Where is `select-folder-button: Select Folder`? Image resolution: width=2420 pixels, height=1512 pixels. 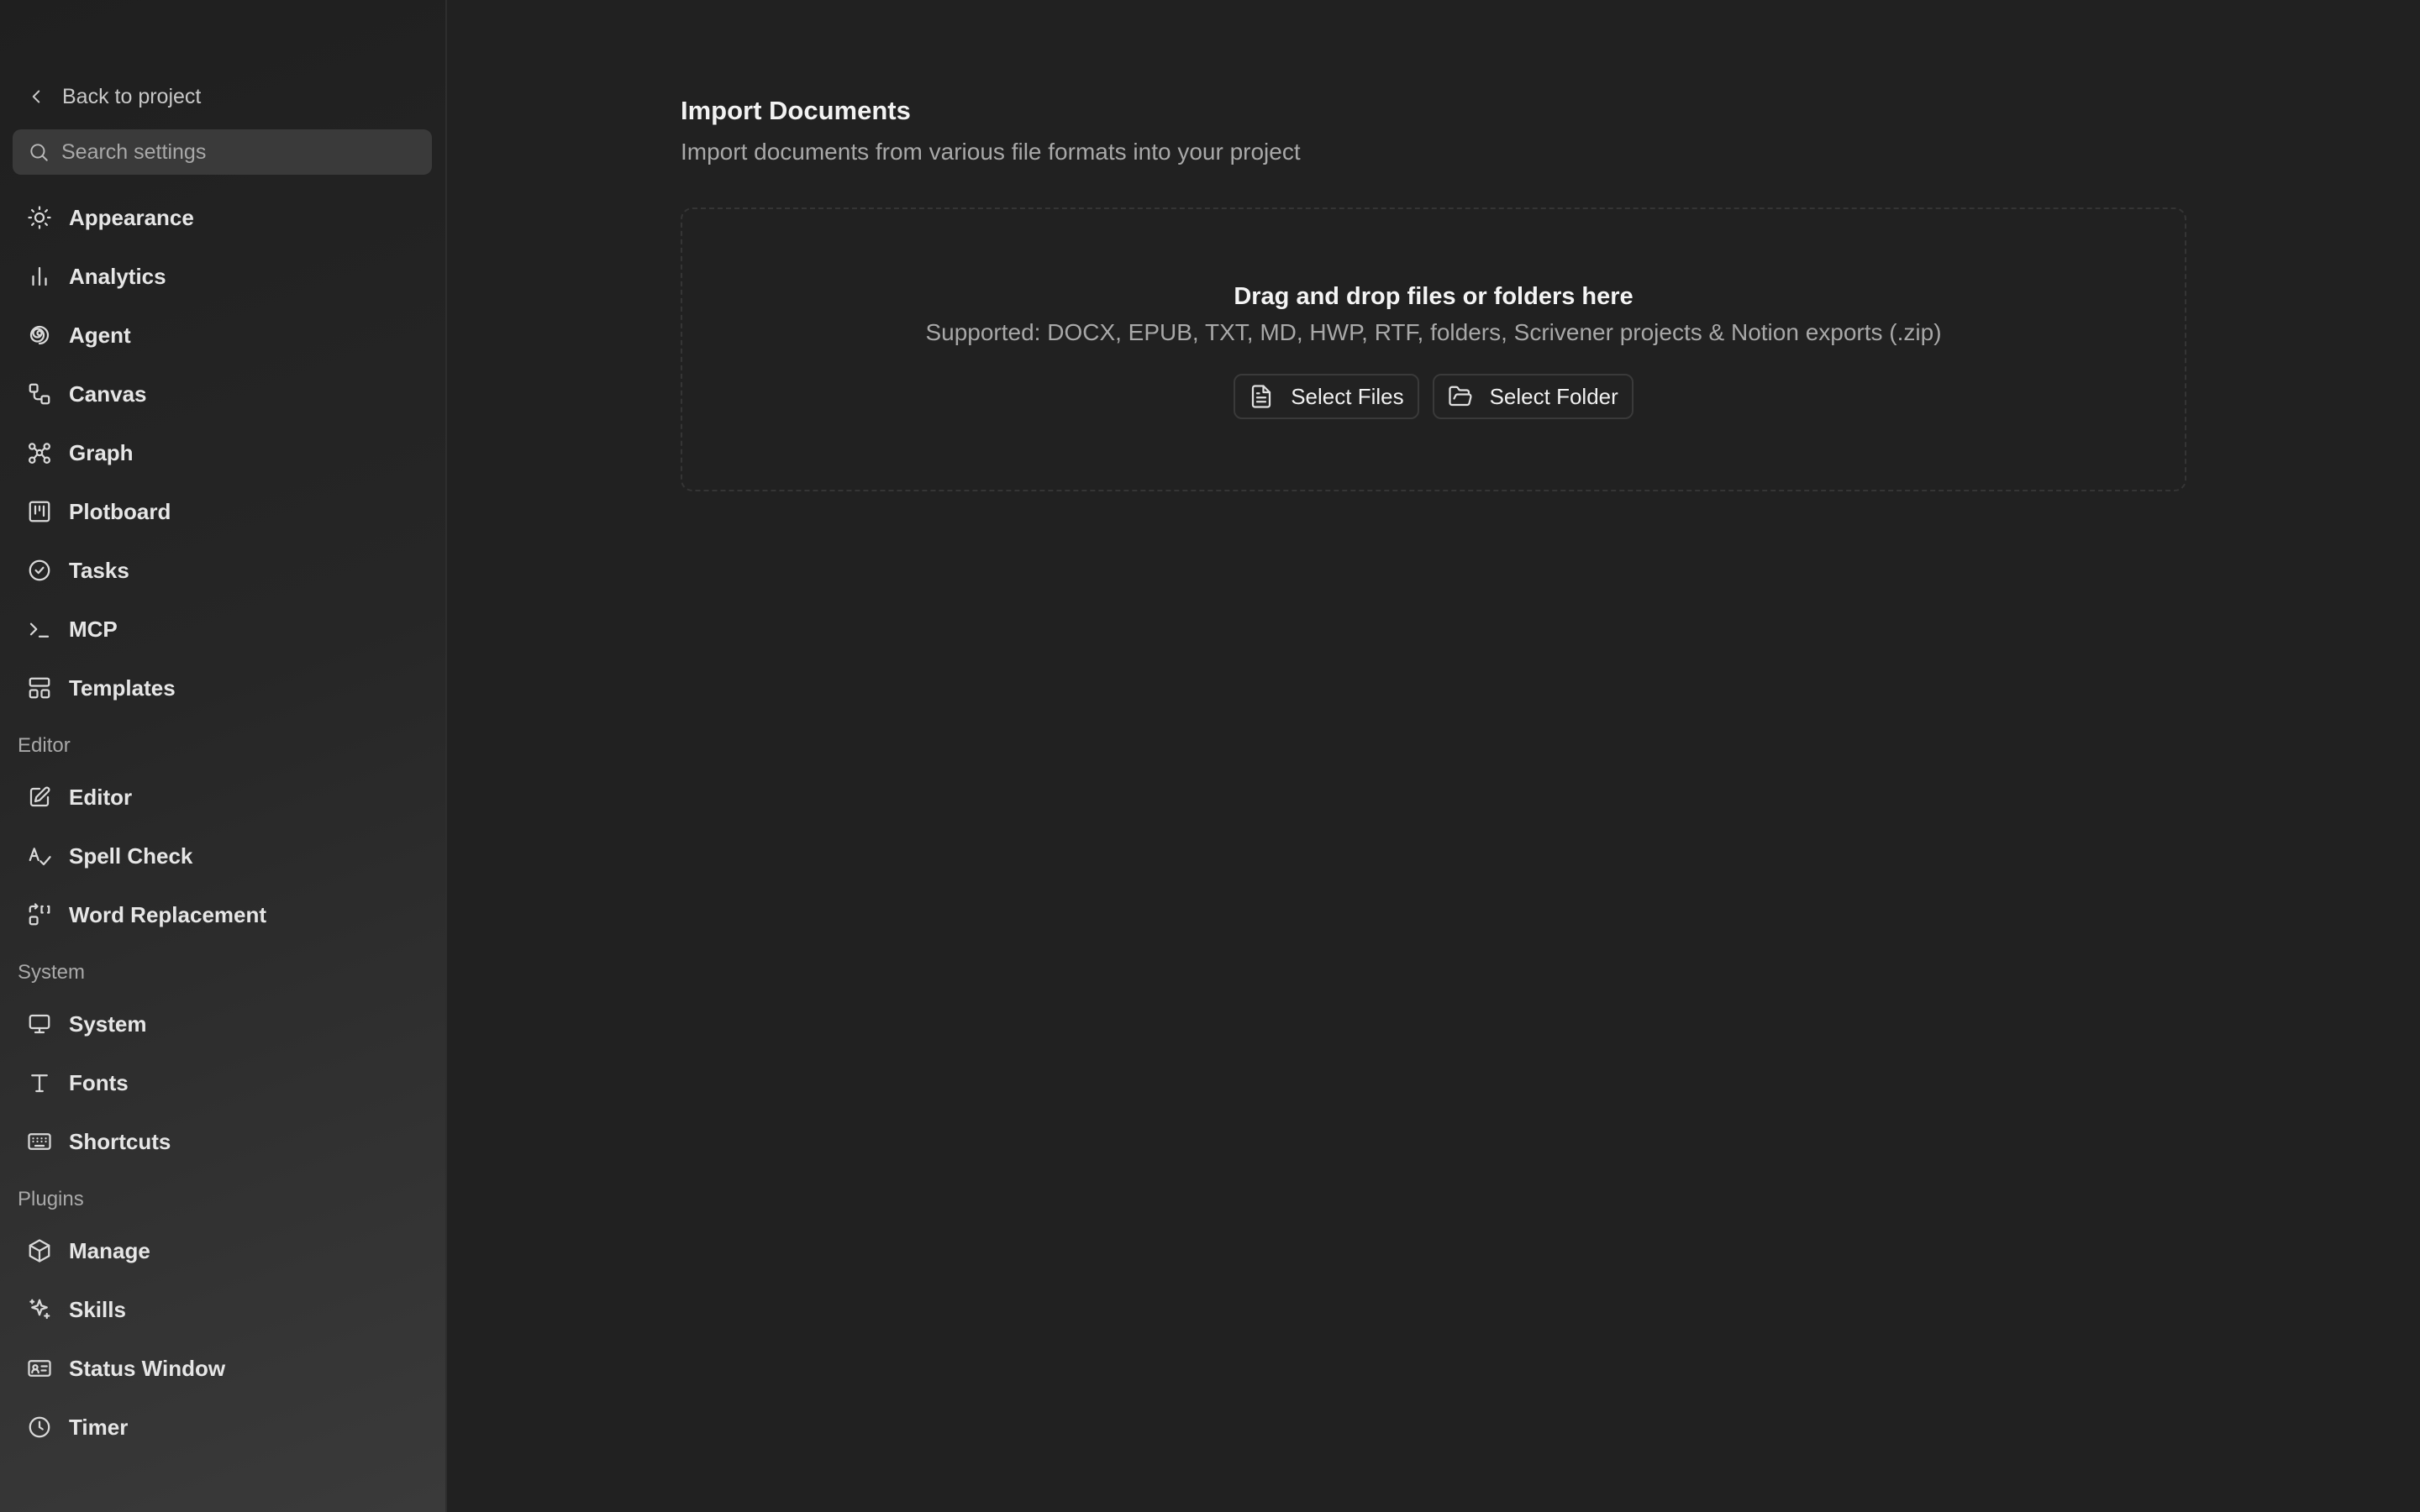 select-folder-button: Select Folder is located at coordinates (1533, 396).